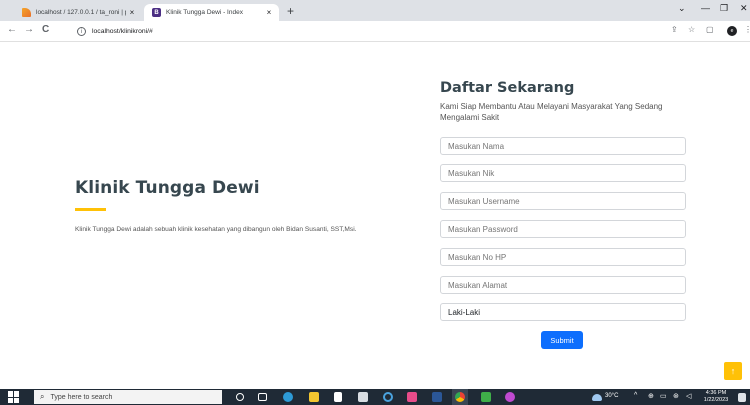  Describe the element at coordinates (363, 397) in the screenshot. I see `mail-icon` at that location.